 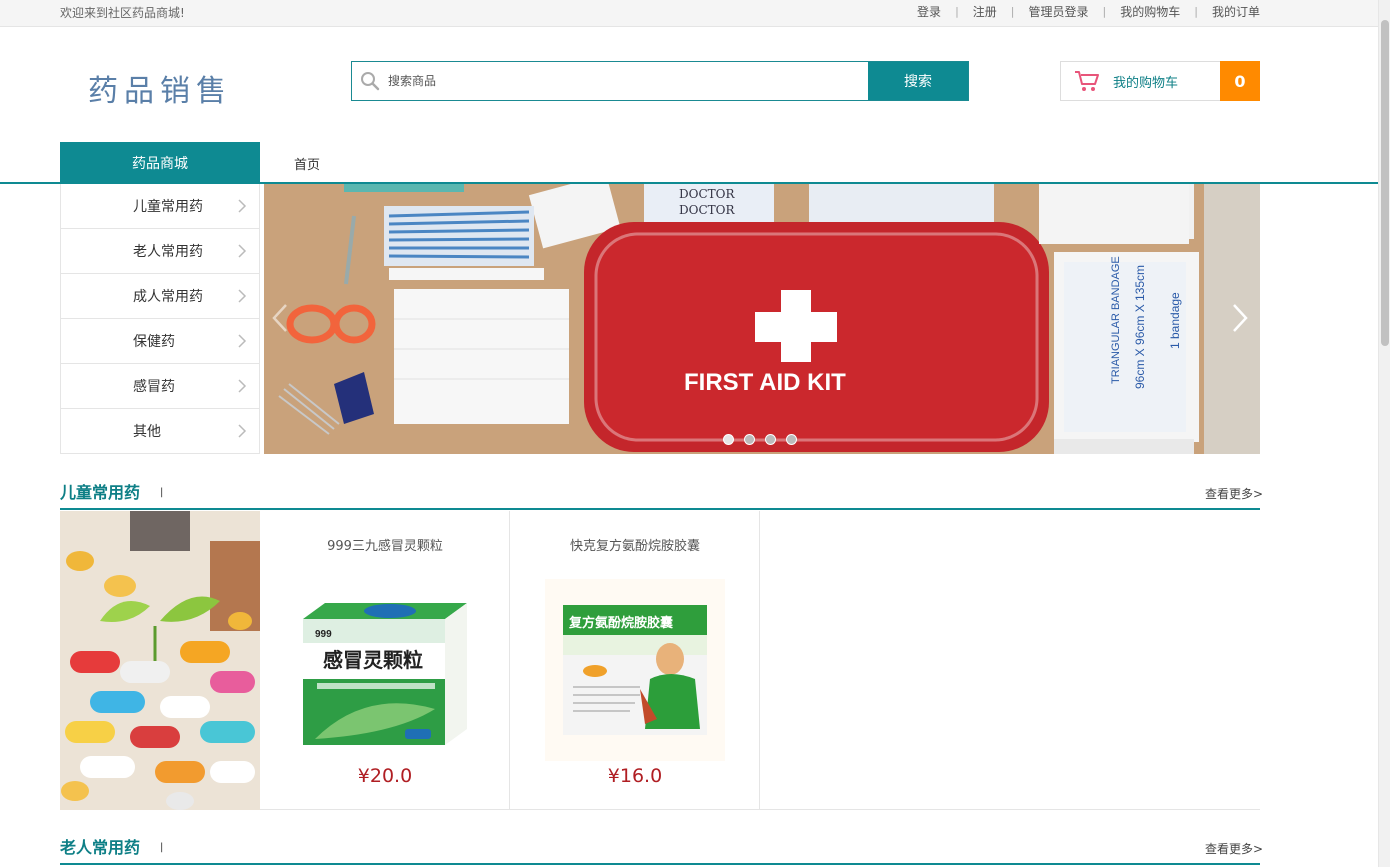 What do you see at coordinates (635, 776) in the screenshot?
I see `product-price: ¥16.0` at bounding box center [635, 776].